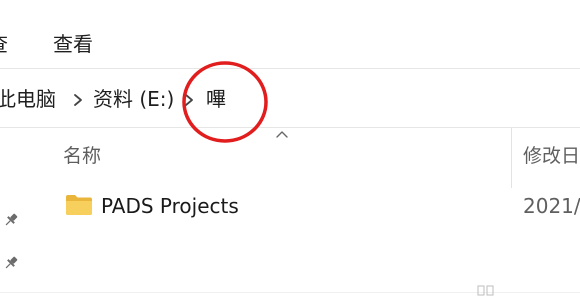 The width and height of the screenshot is (580, 300). Describe the element at coordinates (82, 156) in the screenshot. I see `column-header-name: 名称` at that location.